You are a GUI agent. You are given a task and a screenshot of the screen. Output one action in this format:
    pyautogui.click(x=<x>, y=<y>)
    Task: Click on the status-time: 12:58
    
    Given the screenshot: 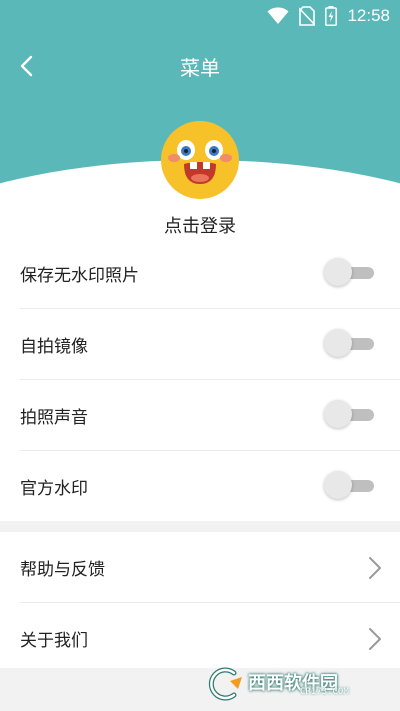 What is the action you would take?
    pyautogui.click(x=368, y=15)
    